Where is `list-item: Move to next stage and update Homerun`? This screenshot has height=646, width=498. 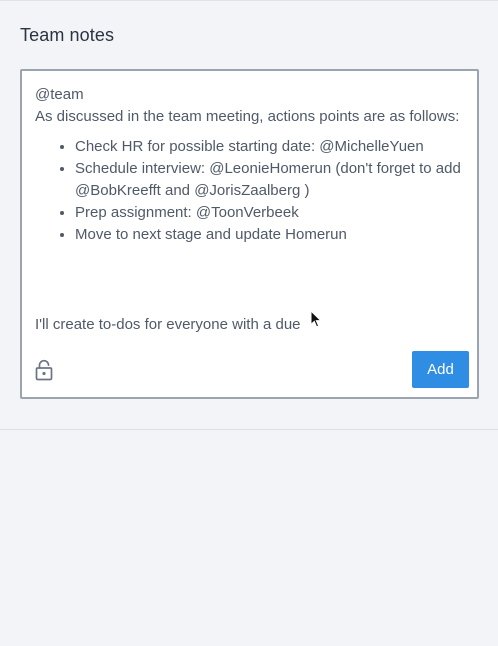
list-item: Move to next stage and update Homerun is located at coordinates (270, 235).